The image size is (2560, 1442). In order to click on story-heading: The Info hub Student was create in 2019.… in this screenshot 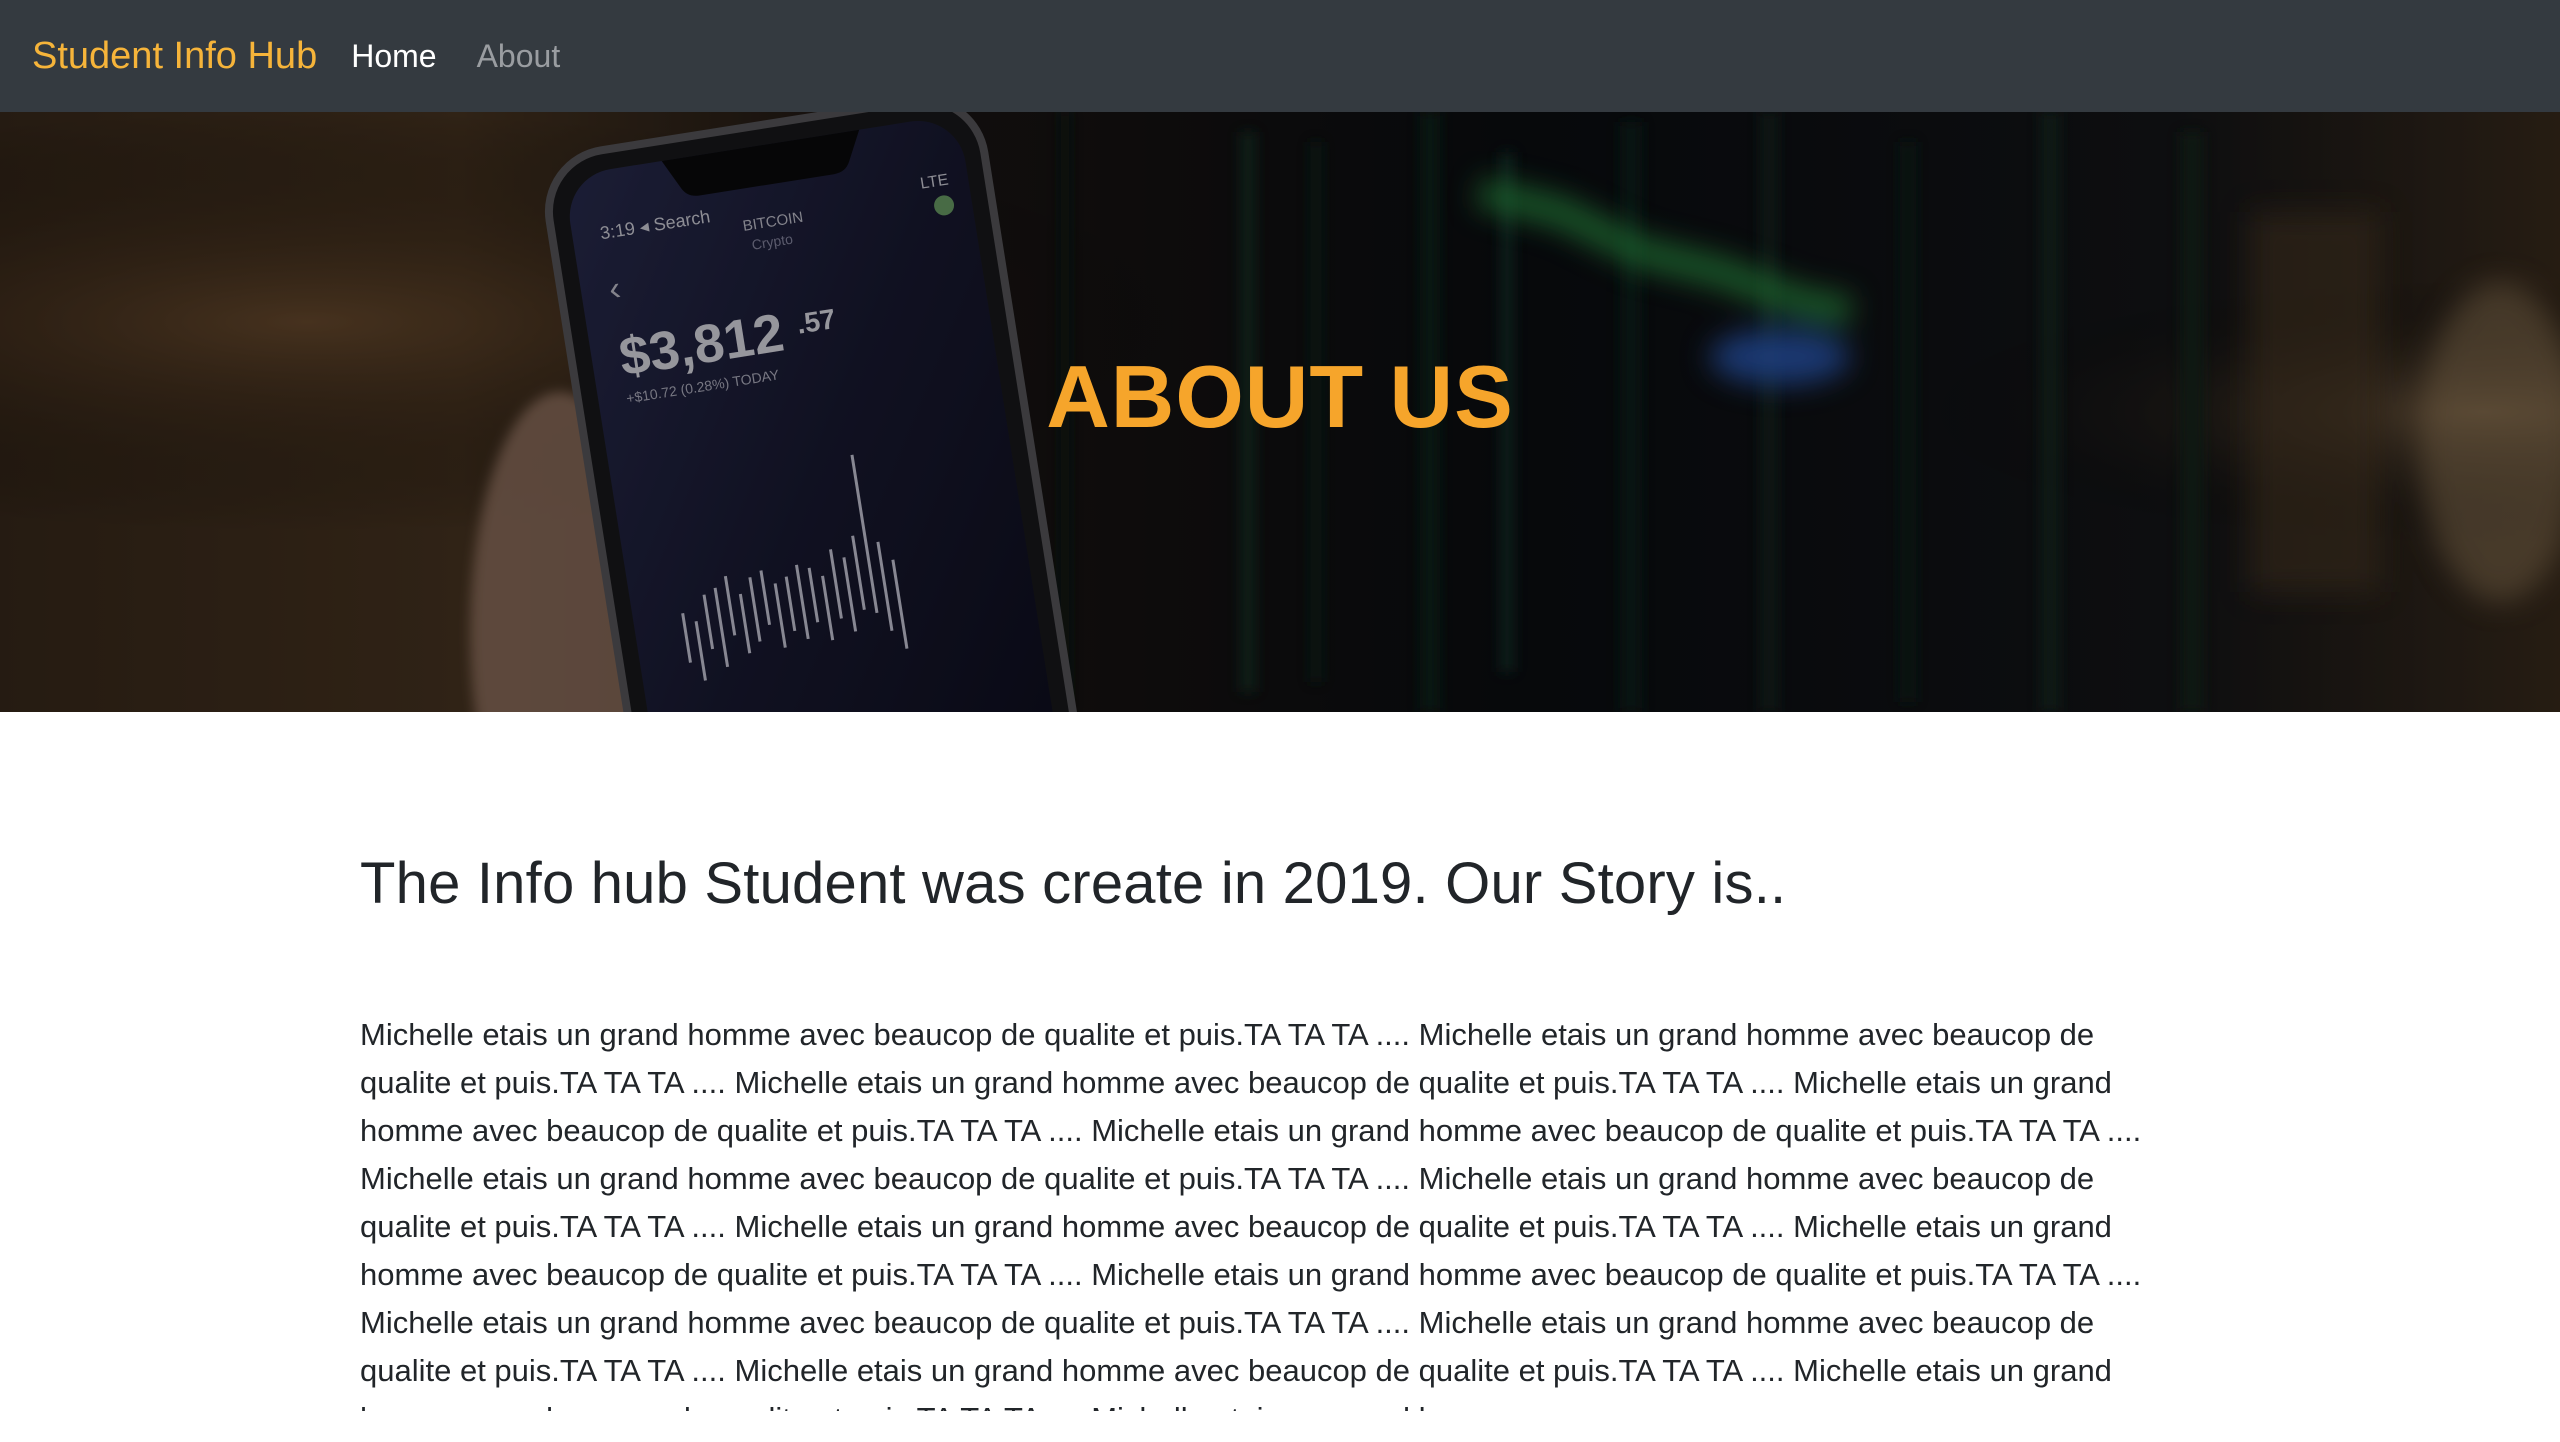, I will do `click(1073, 883)`.